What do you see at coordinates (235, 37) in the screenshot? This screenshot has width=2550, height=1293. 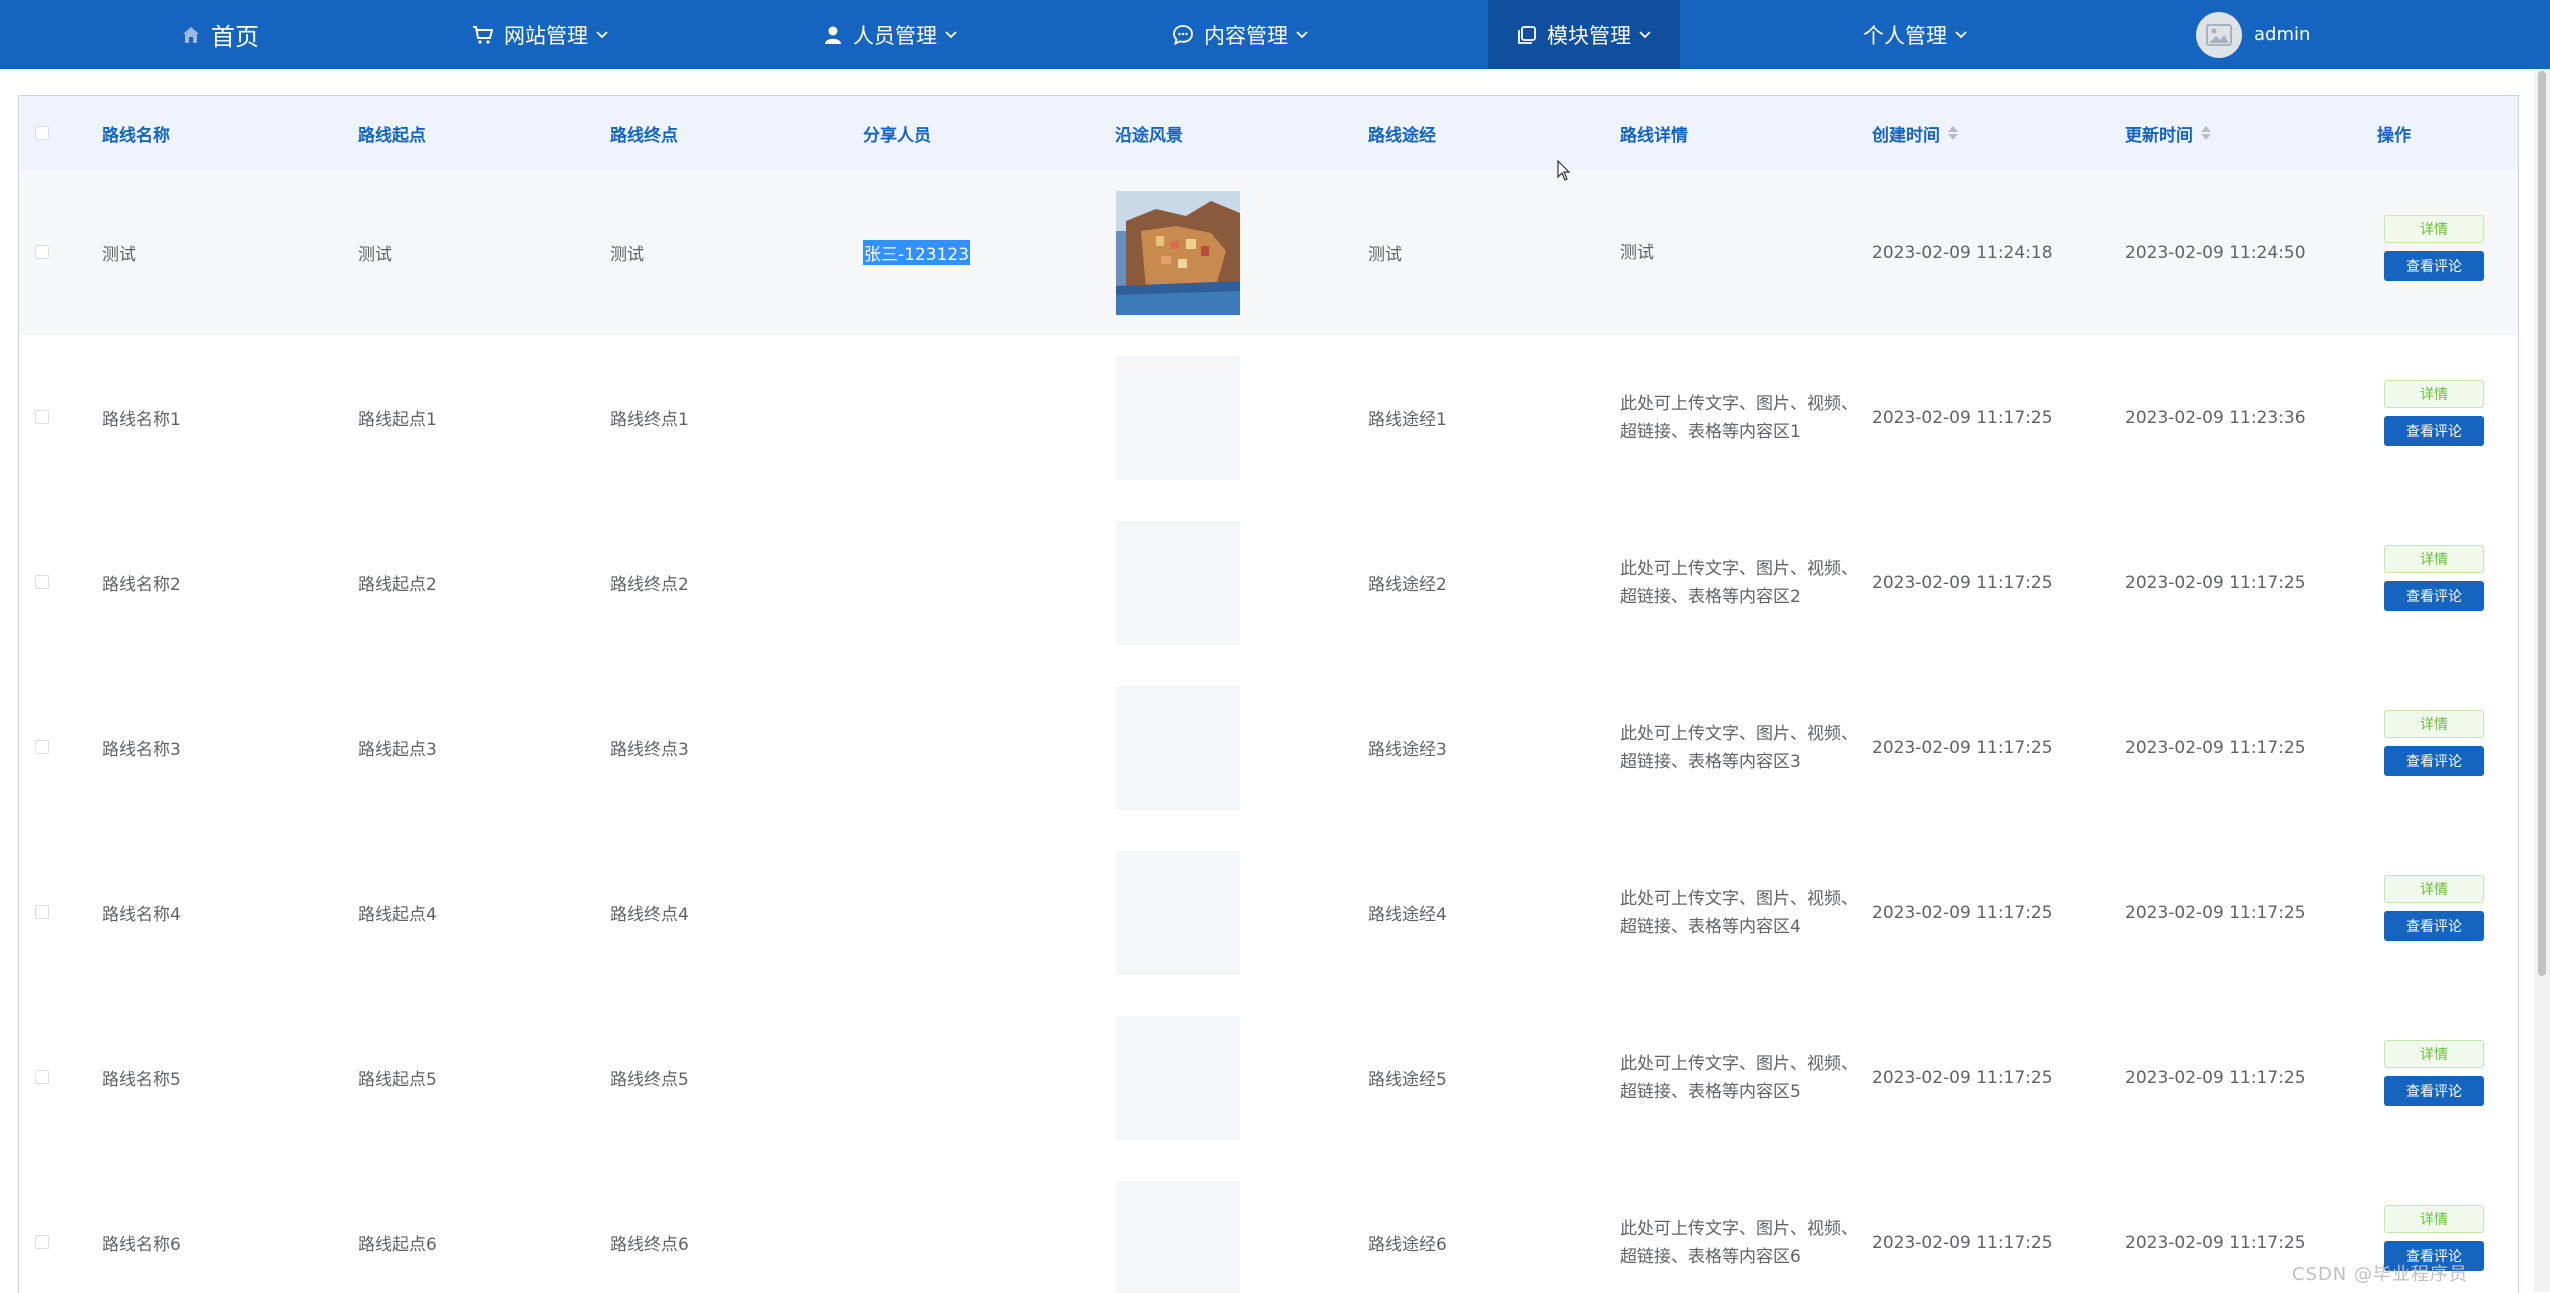 I see `nav-home-label: 首页` at bounding box center [235, 37].